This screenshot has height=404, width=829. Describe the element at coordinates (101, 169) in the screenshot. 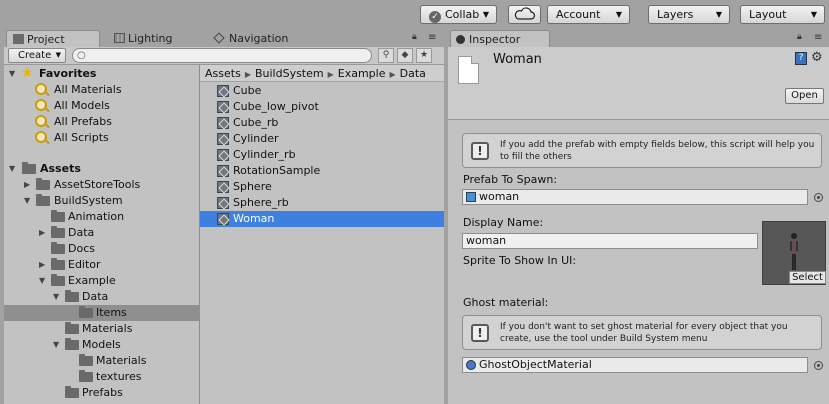

I see `tree-assets: ▼ Assets` at that location.